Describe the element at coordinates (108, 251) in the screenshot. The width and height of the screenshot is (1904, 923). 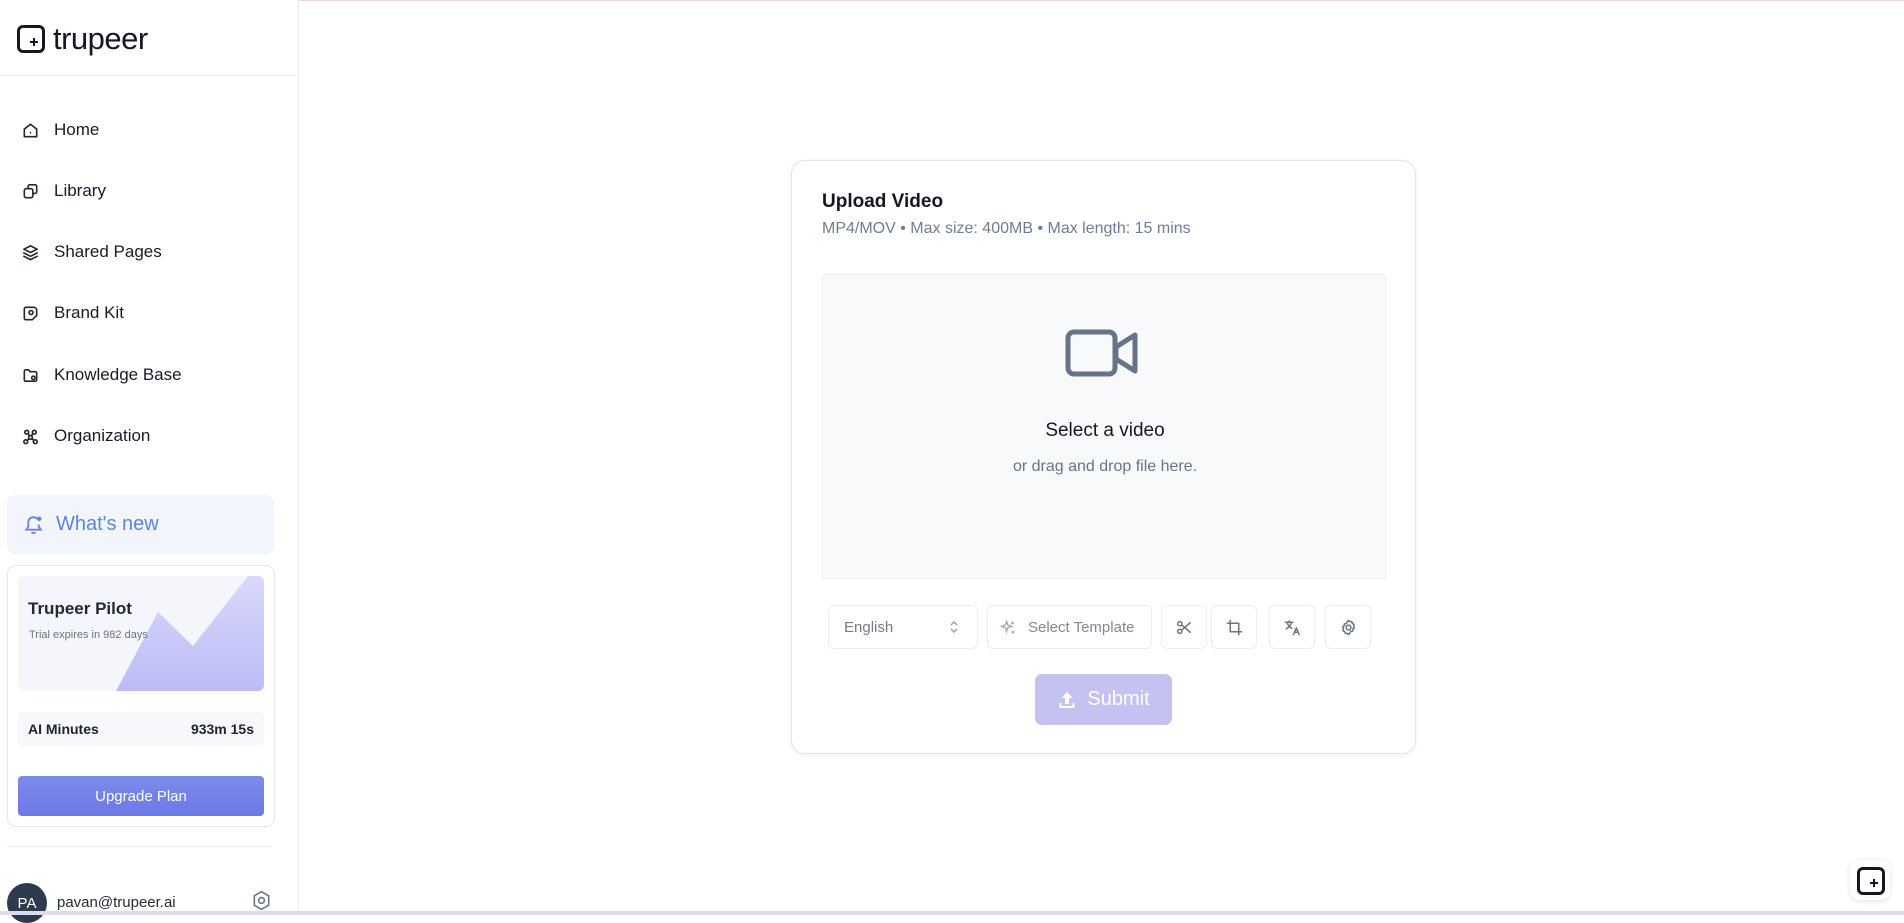
I see `sidebar-item-label: Shared Pages` at that location.